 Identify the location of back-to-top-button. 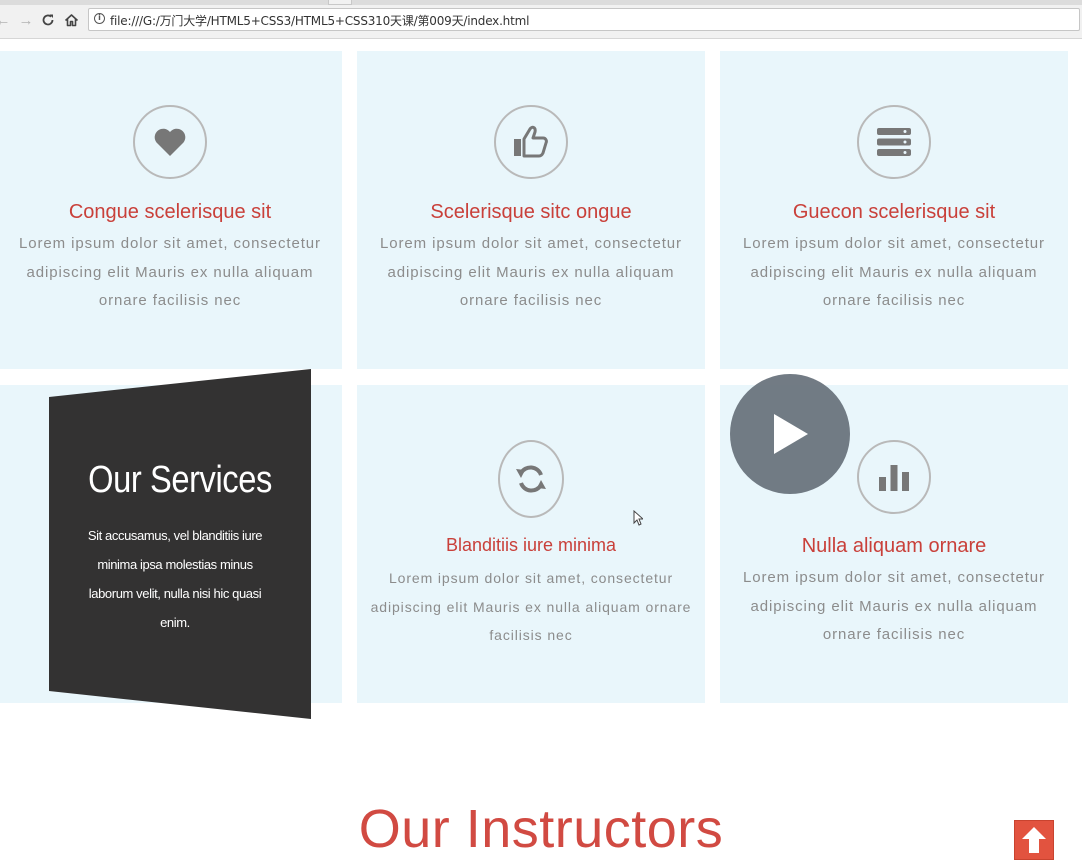
(1034, 840).